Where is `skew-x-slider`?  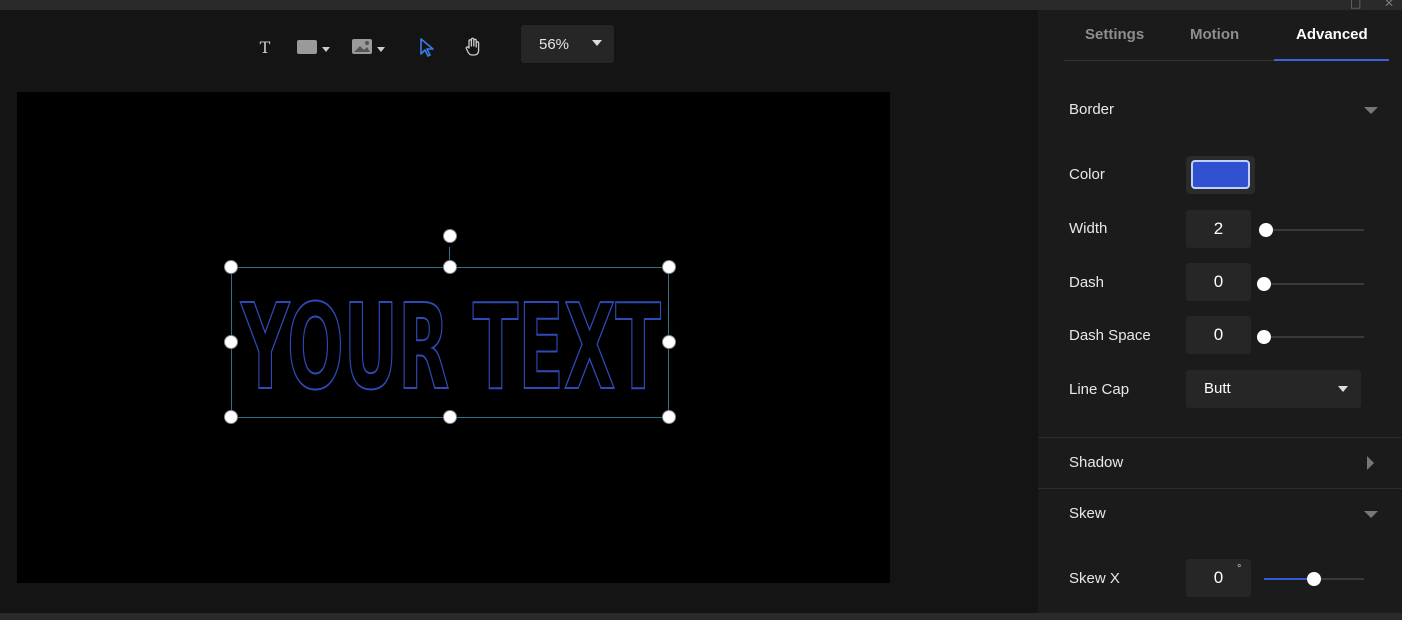
skew-x-slider is located at coordinates (1314, 579).